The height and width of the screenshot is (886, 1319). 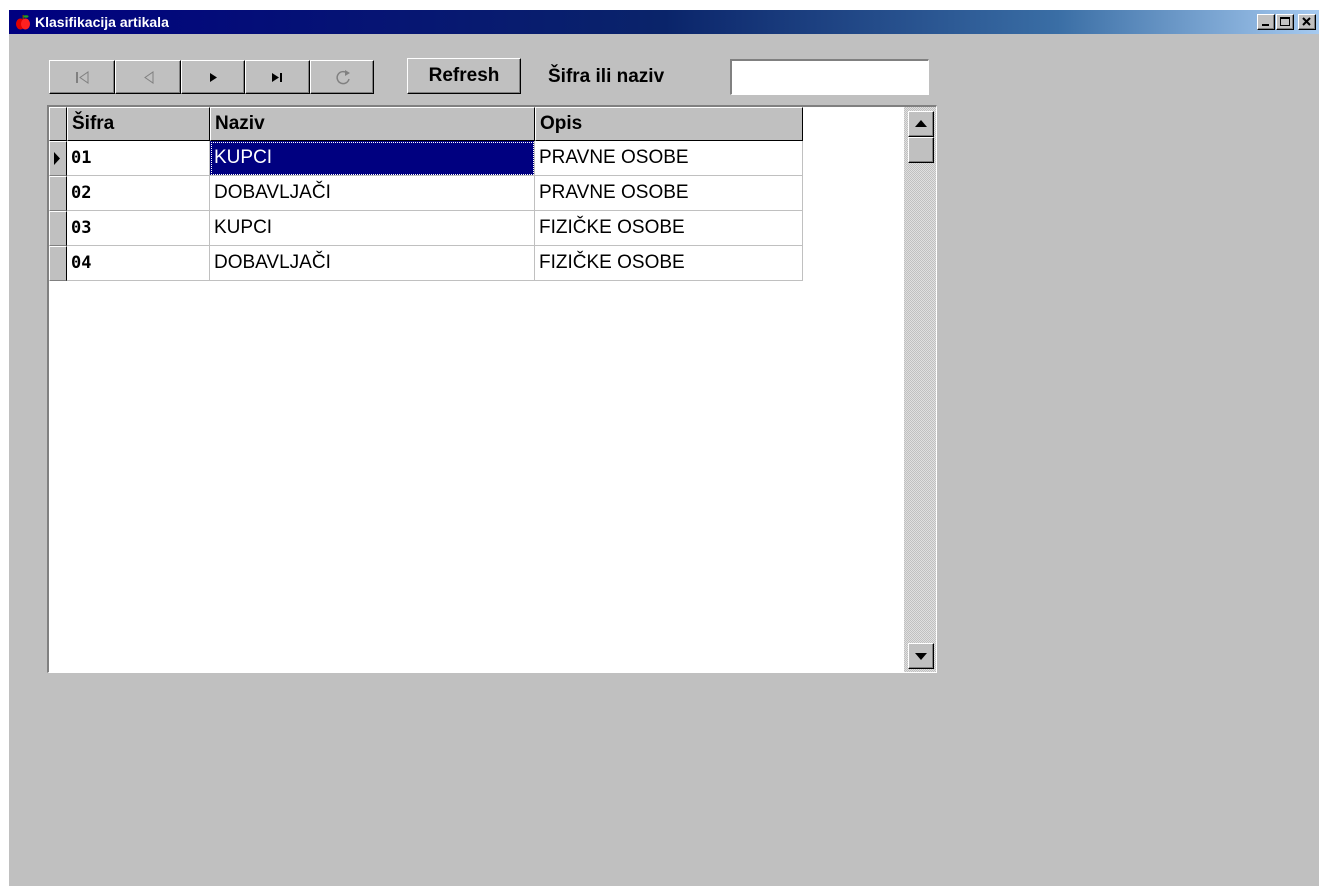 I want to click on triangle-right-icon, so click(x=213, y=77).